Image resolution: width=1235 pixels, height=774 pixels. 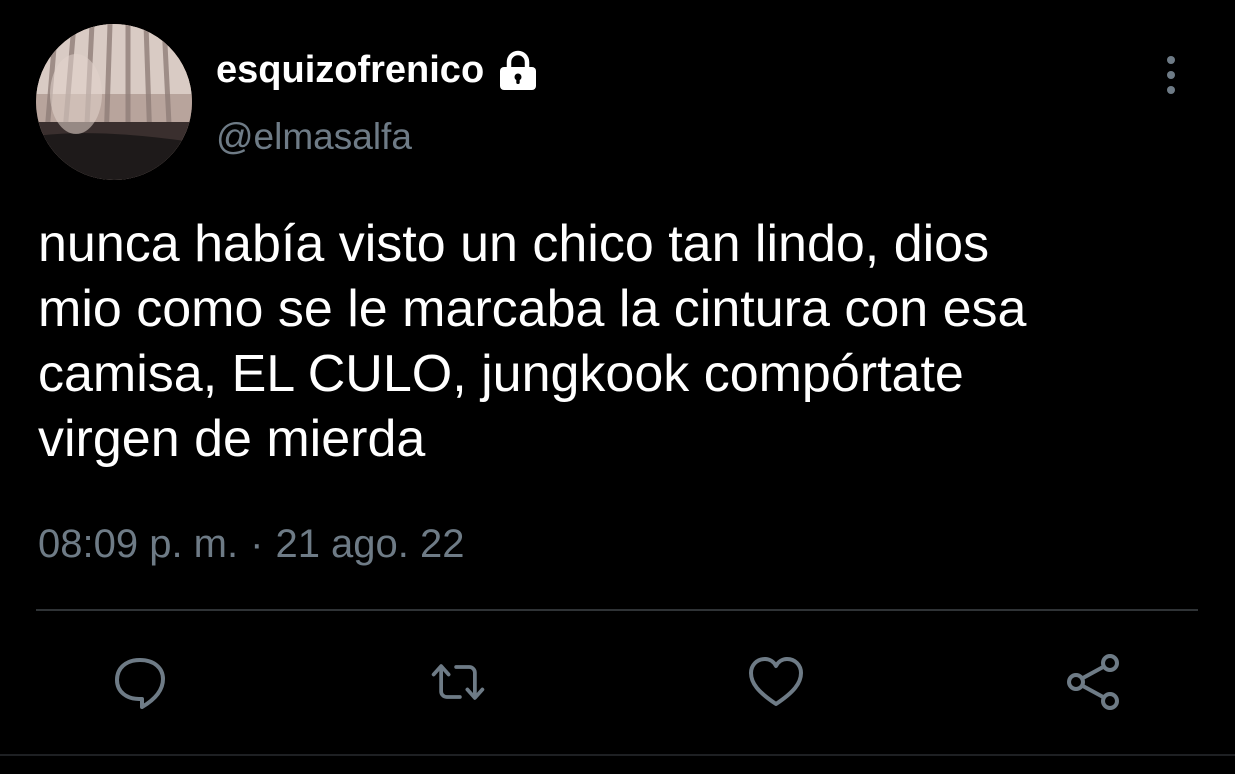 What do you see at coordinates (1171, 75) in the screenshot?
I see `more-vertical-icon` at bounding box center [1171, 75].